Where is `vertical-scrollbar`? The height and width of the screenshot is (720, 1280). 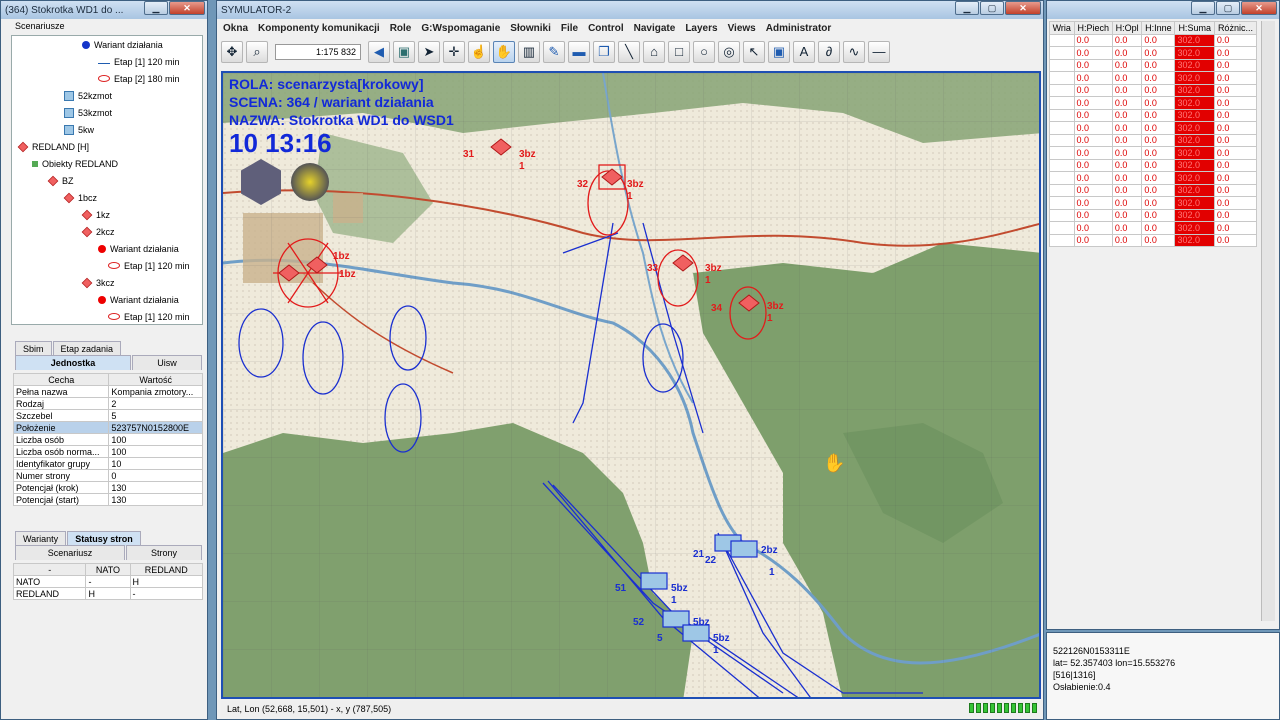 vertical-scrollbar is located at coordinates (1268, 321).